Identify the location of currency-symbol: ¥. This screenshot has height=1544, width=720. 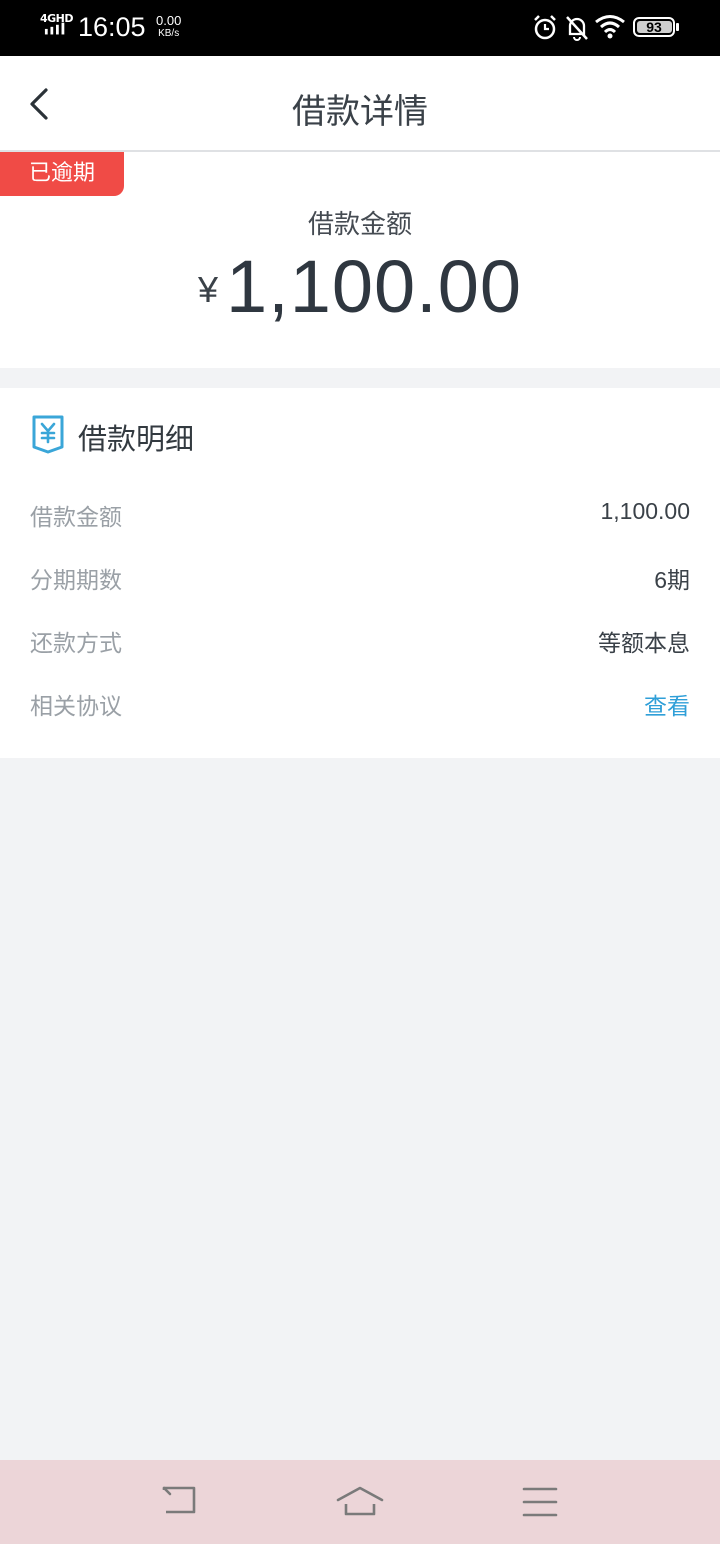
(207, 289).